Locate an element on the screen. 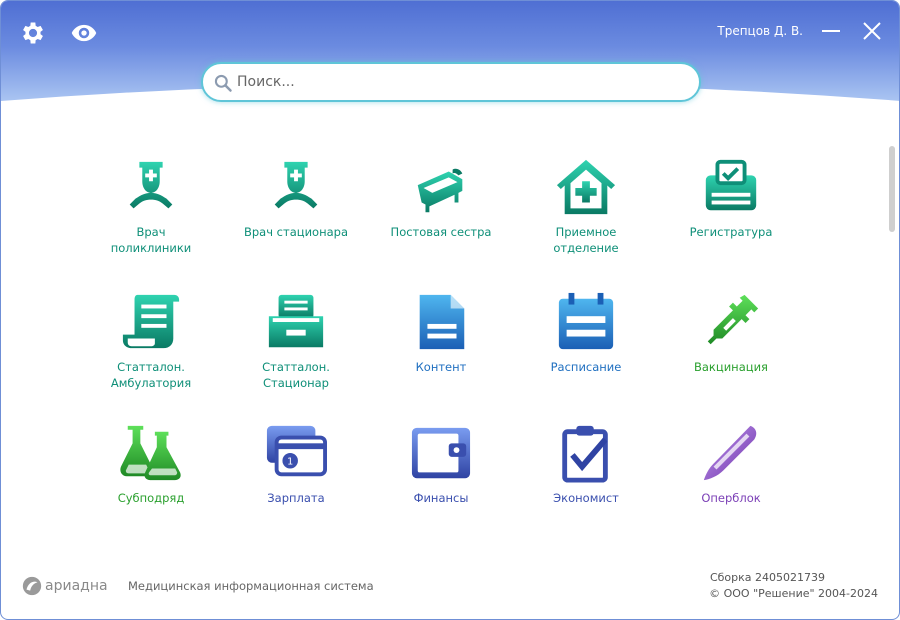 The image size is (900, 620). syringe-icon is located at coordinates (731, 322).